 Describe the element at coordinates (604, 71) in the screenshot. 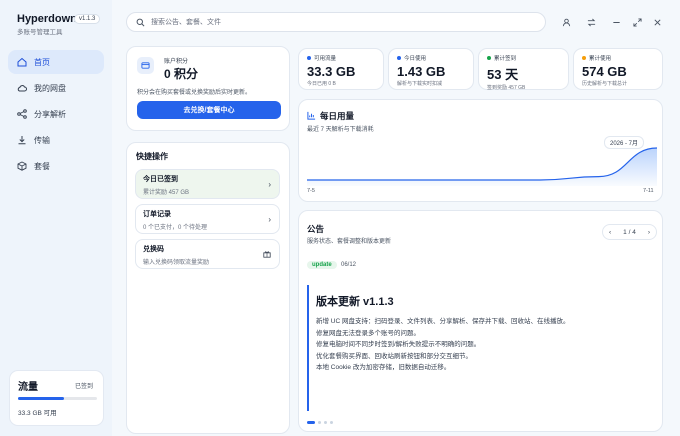

I see `stat-value: 574 GB` at that location.